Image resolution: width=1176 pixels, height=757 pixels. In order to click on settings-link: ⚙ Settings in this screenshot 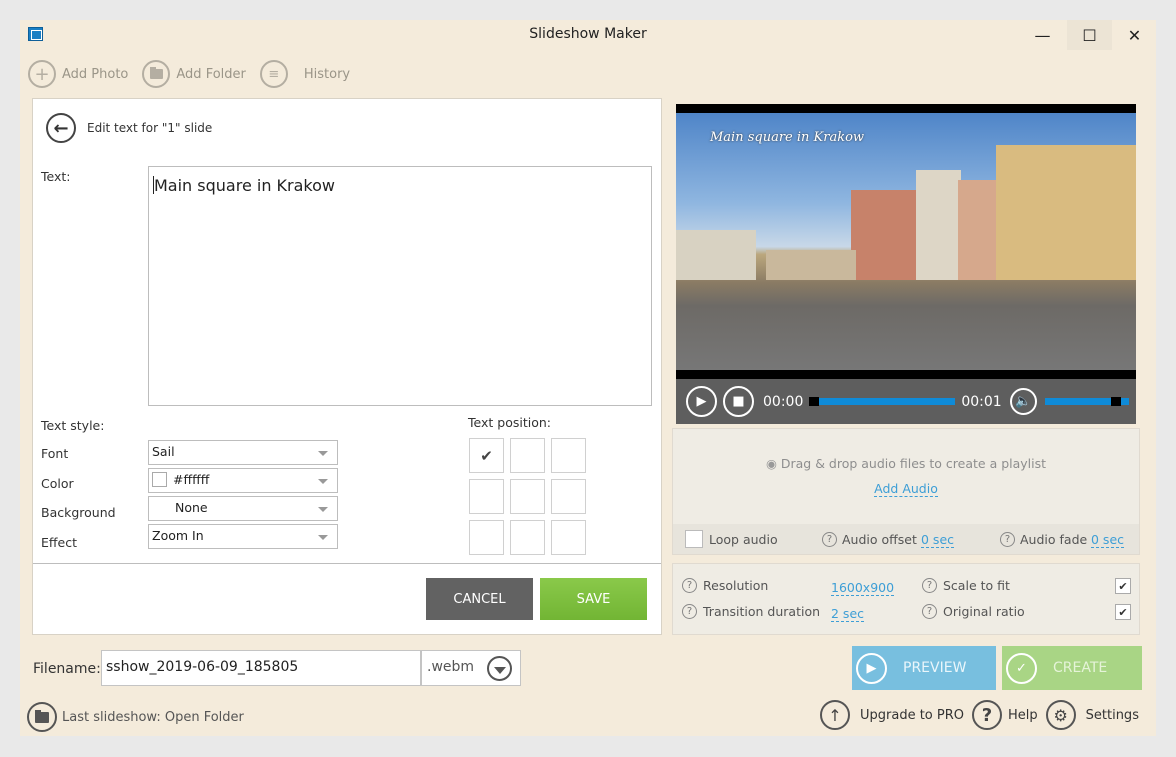, I will do `click(1092, 715)`.